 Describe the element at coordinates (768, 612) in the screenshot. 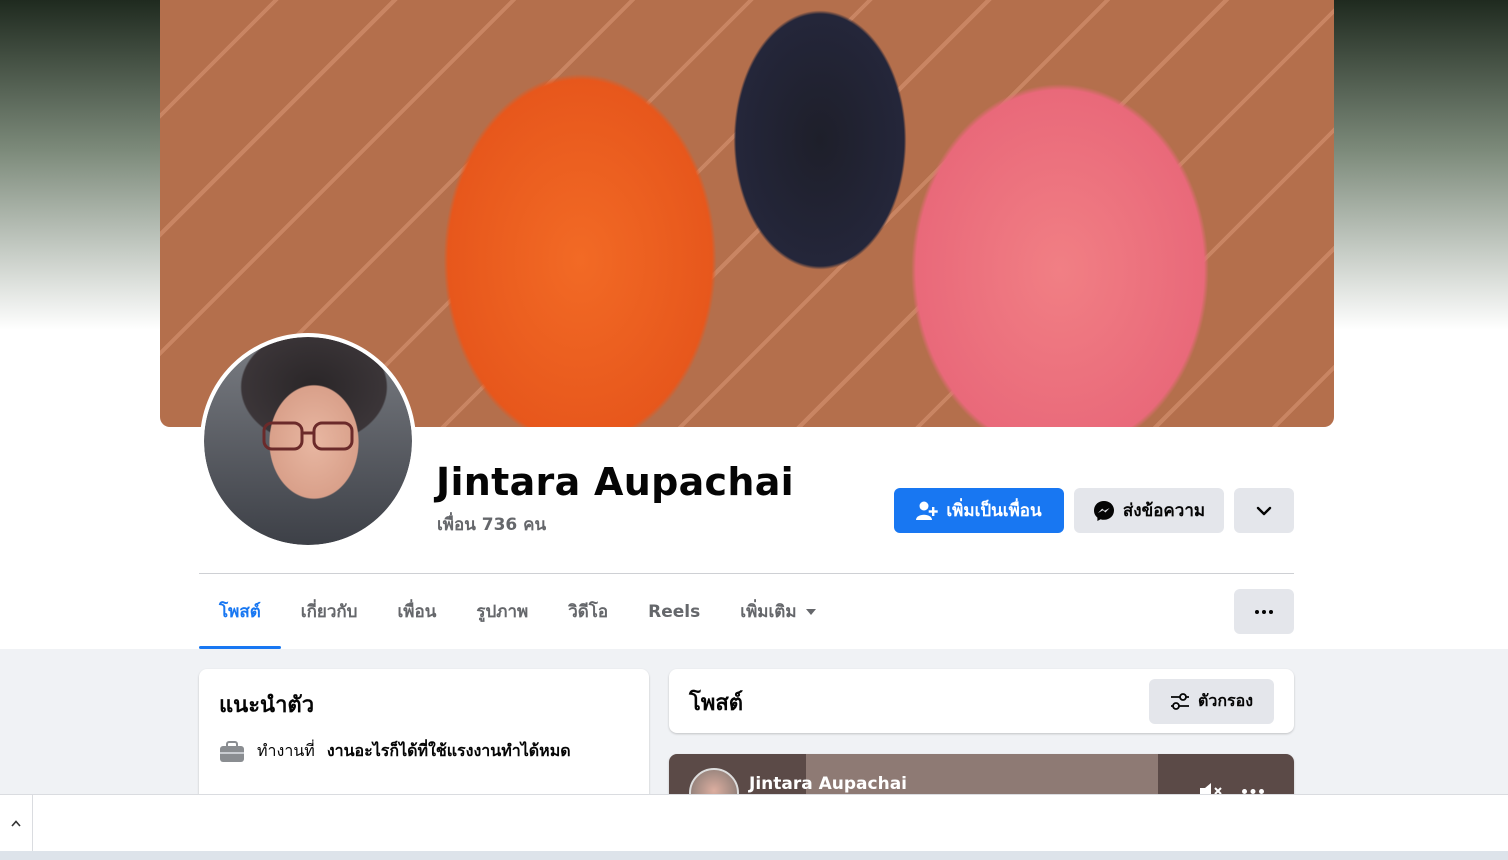

I see `tab-label: เพิ่มเติม` at that location.